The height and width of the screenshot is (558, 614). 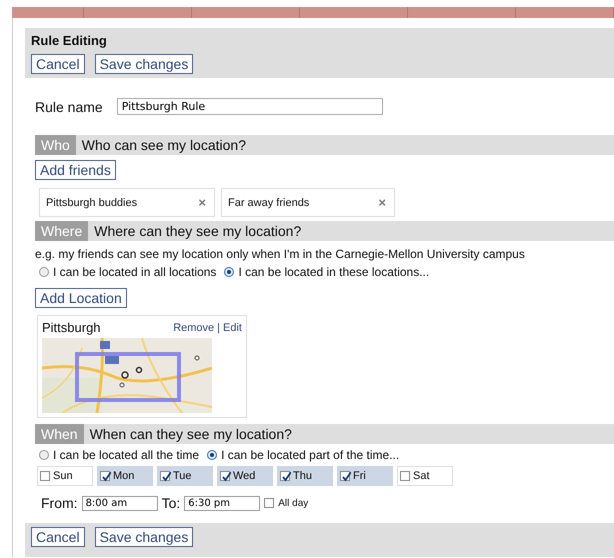 I want to click on day-option: Thu, so click(x=305, y=476).